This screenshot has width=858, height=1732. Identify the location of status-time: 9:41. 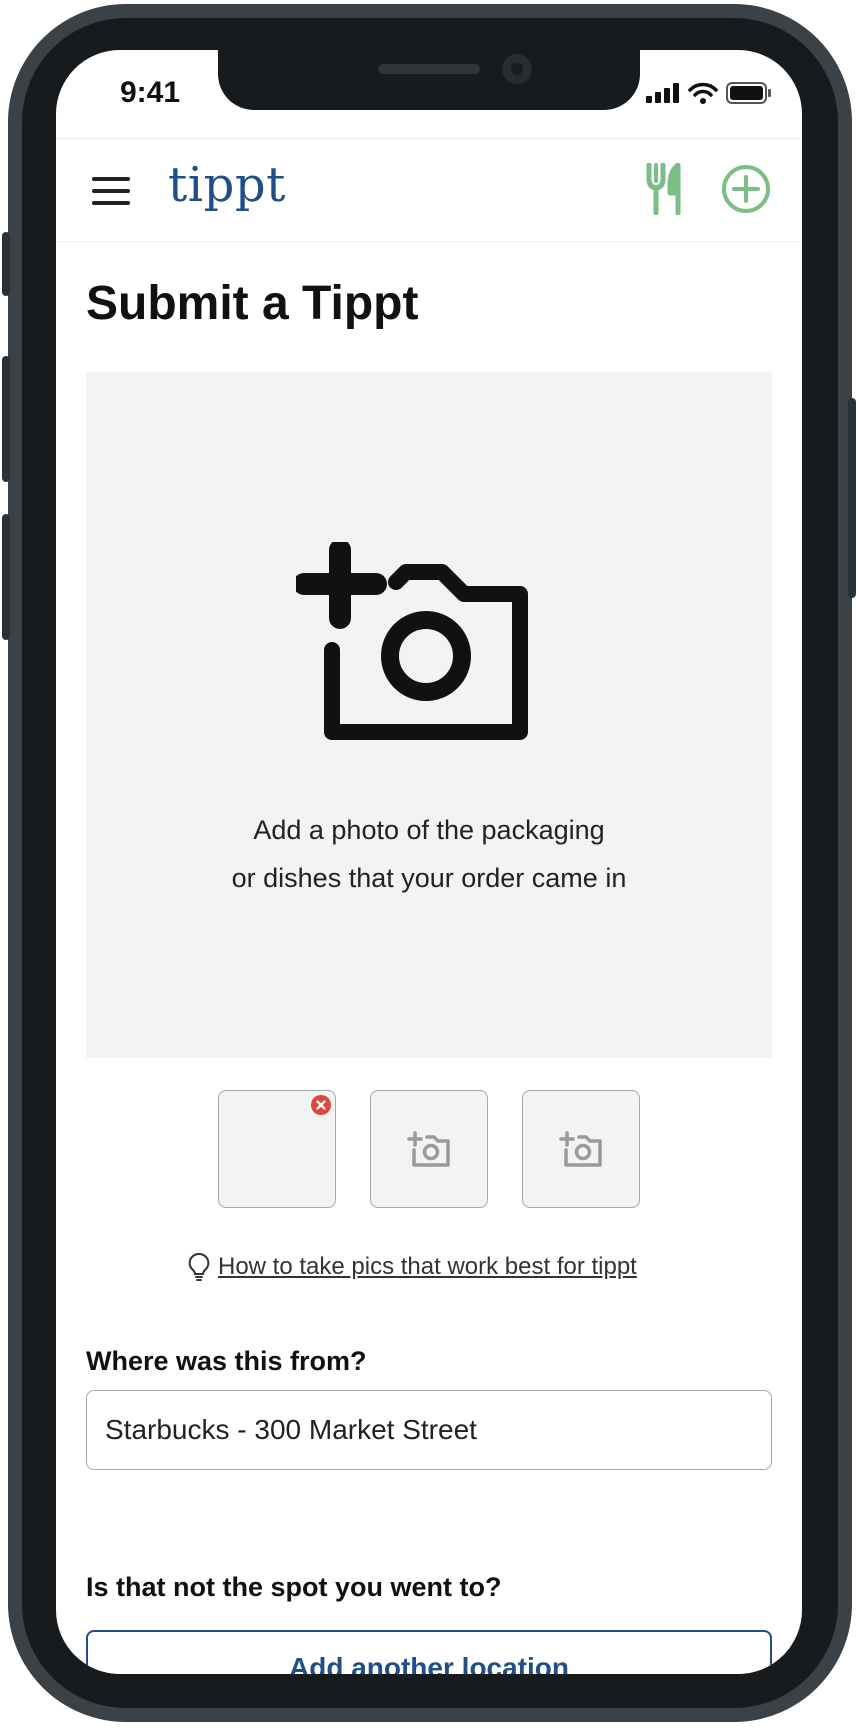
(150, 92).